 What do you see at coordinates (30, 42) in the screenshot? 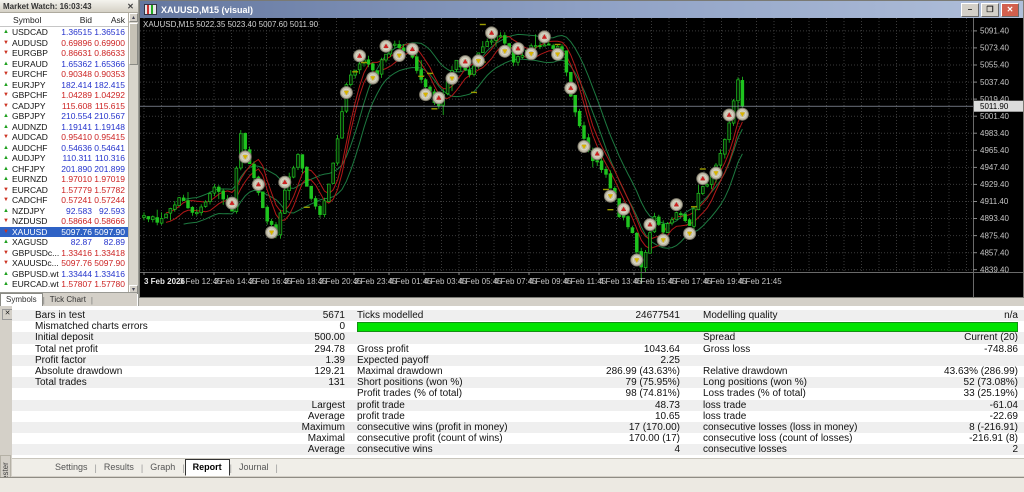
I see `symbol-label: AUDUSD` at bounding box center [30, 42].